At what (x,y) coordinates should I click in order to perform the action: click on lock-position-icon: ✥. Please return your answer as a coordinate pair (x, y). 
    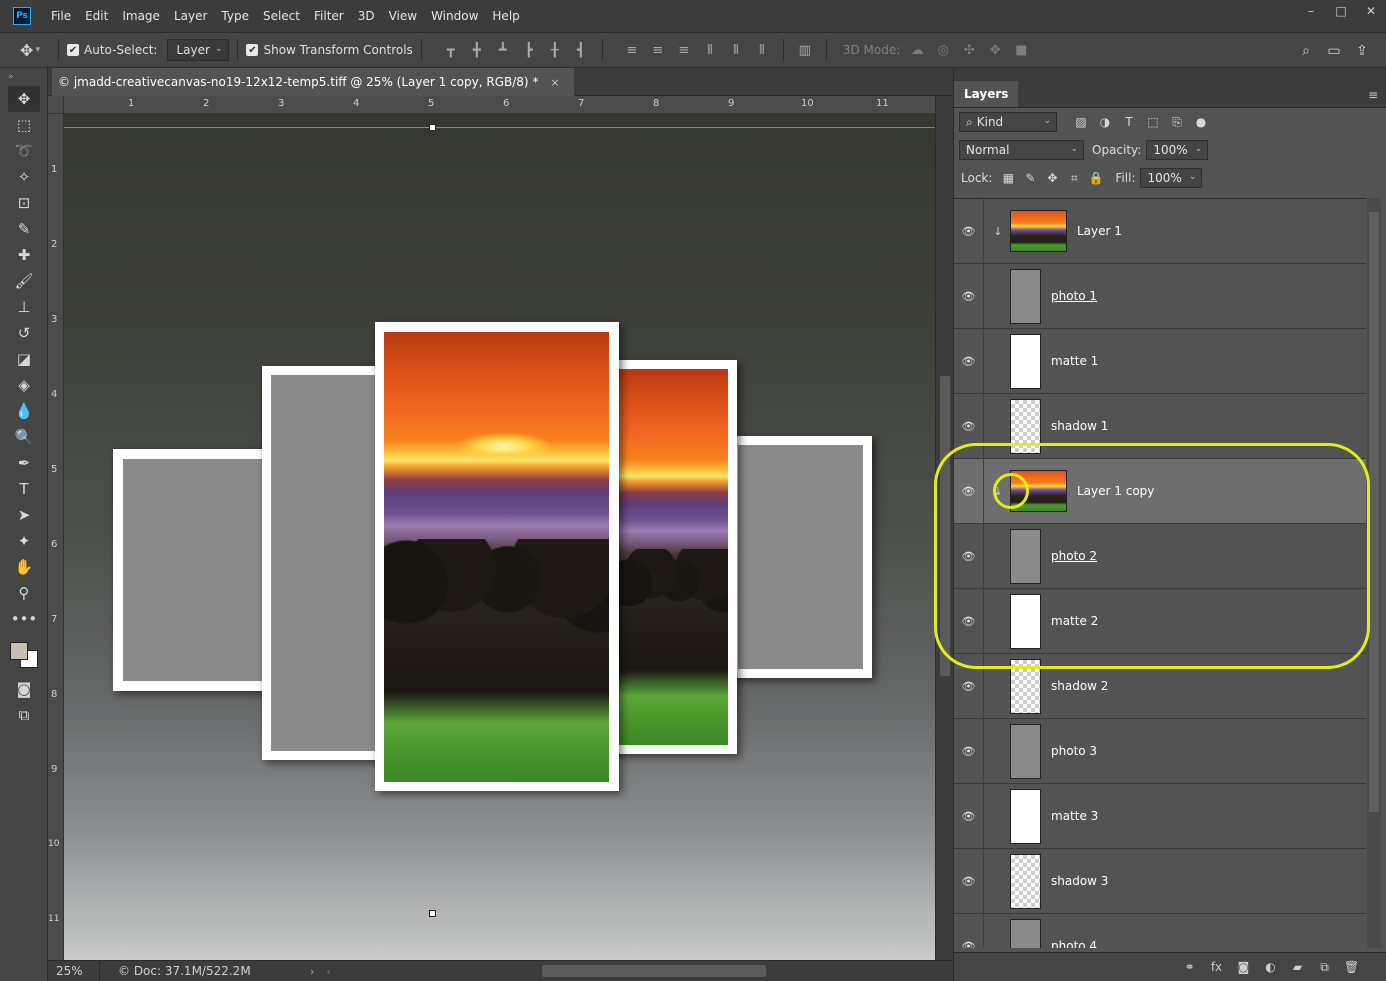
    Looking at the image, I should click on (1052, 178).